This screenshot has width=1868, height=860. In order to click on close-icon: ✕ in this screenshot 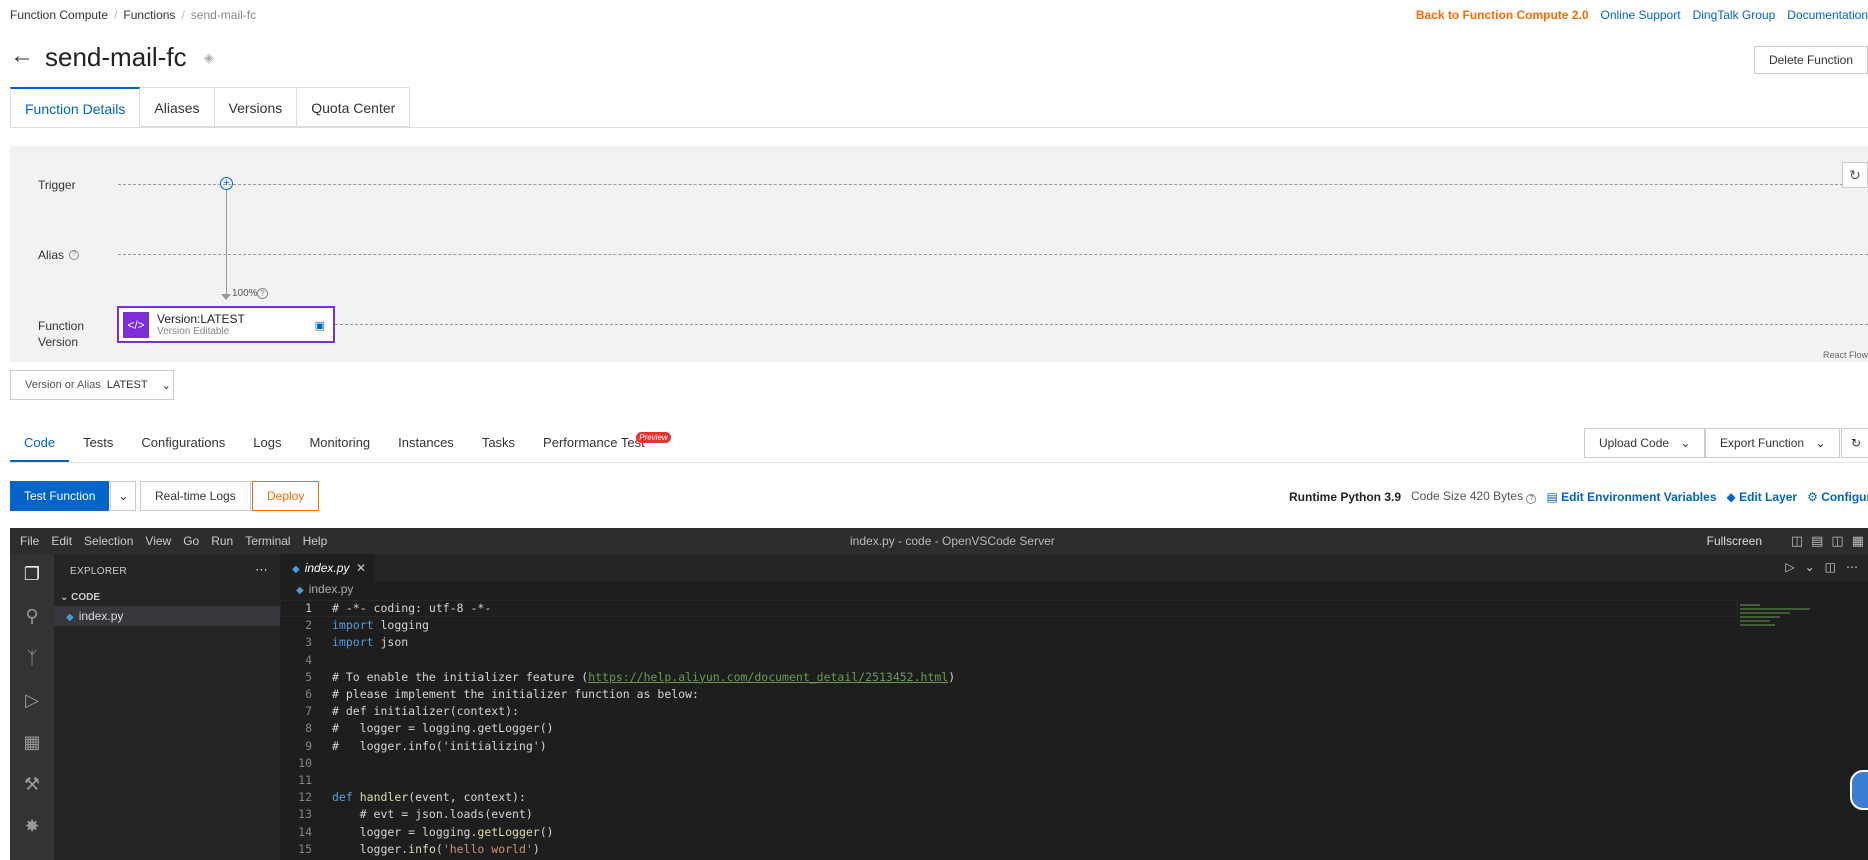, I will do `click(361, 568)`.